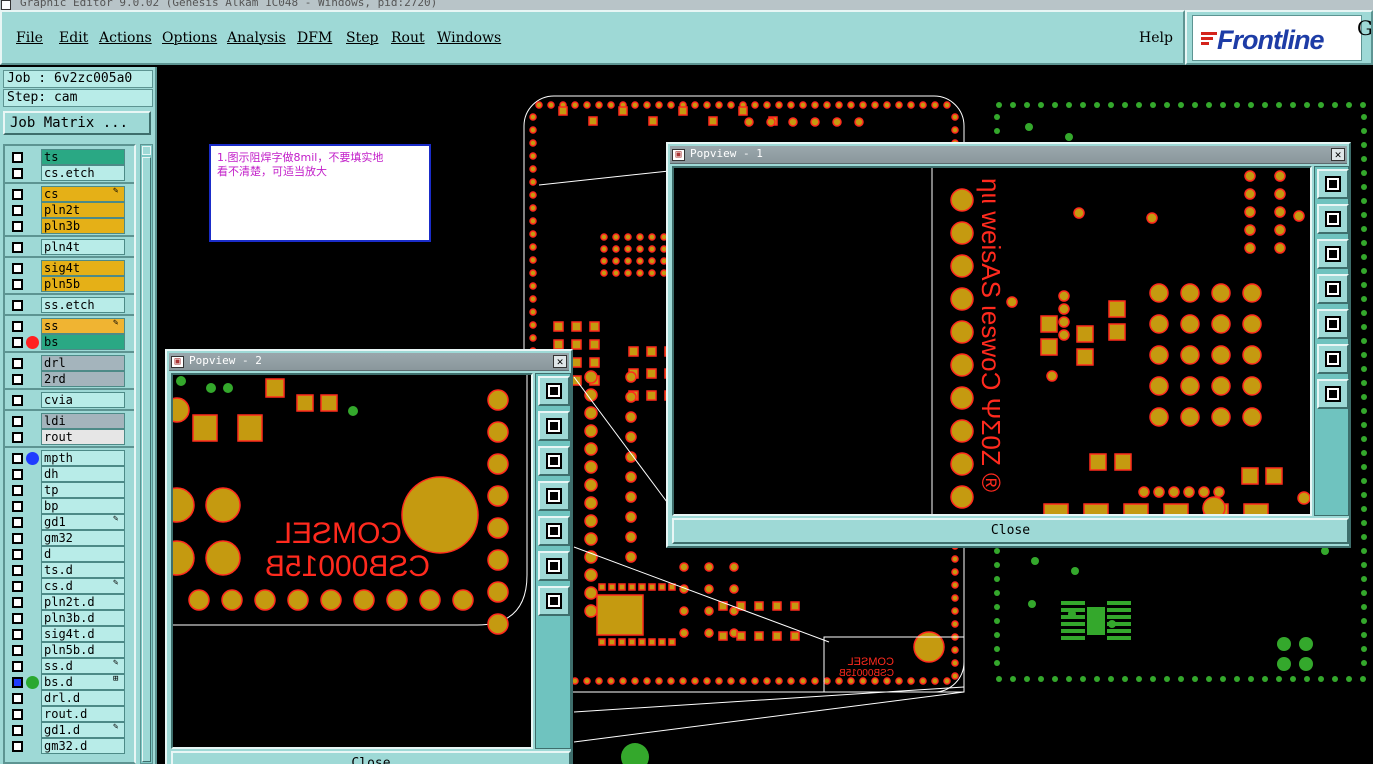 The image size is (1373, 764). What do you see at coordinates (83, 400) in the screenshot?
I see `layer-name: cvia` at bounding box center [83, 400].